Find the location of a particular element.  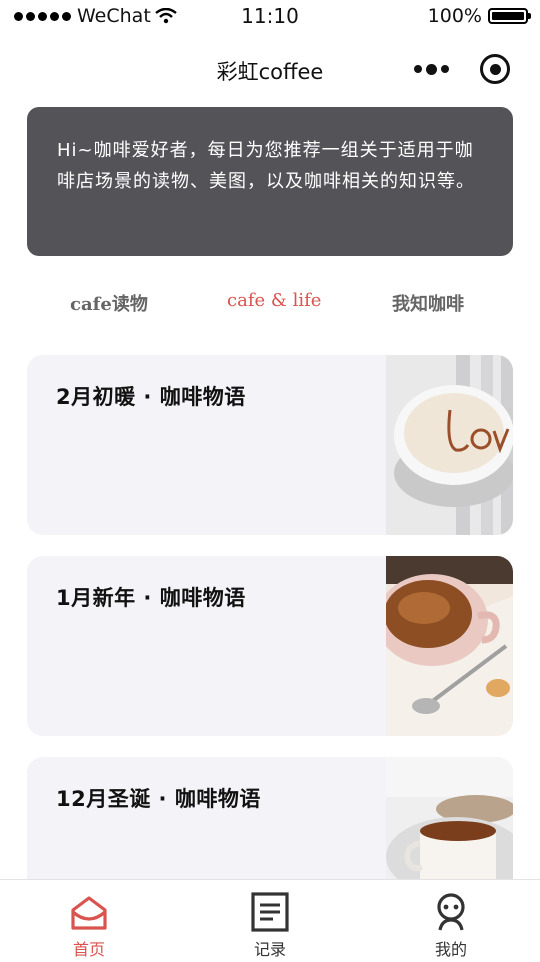

tab-coffee-knowledge: 我知咖啡 is located at coordinates (428, 303).